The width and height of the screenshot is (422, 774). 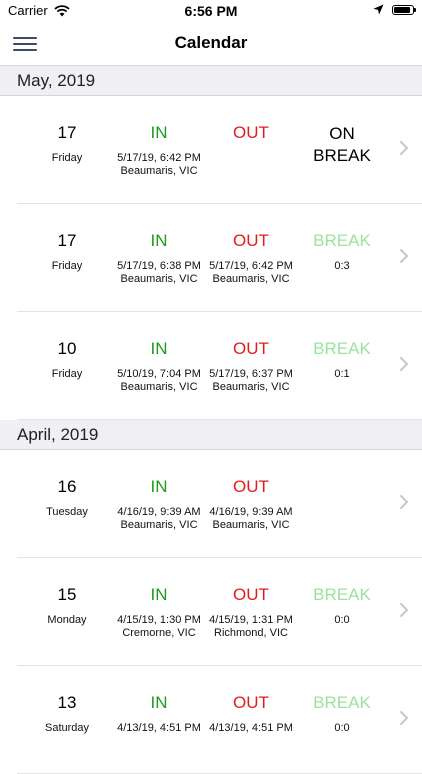 What do you see at coordinates (251, 374) in the screenshot?
I see `out-time: 5/17/19, 6:37 PM` at bounding box center [251, 374].